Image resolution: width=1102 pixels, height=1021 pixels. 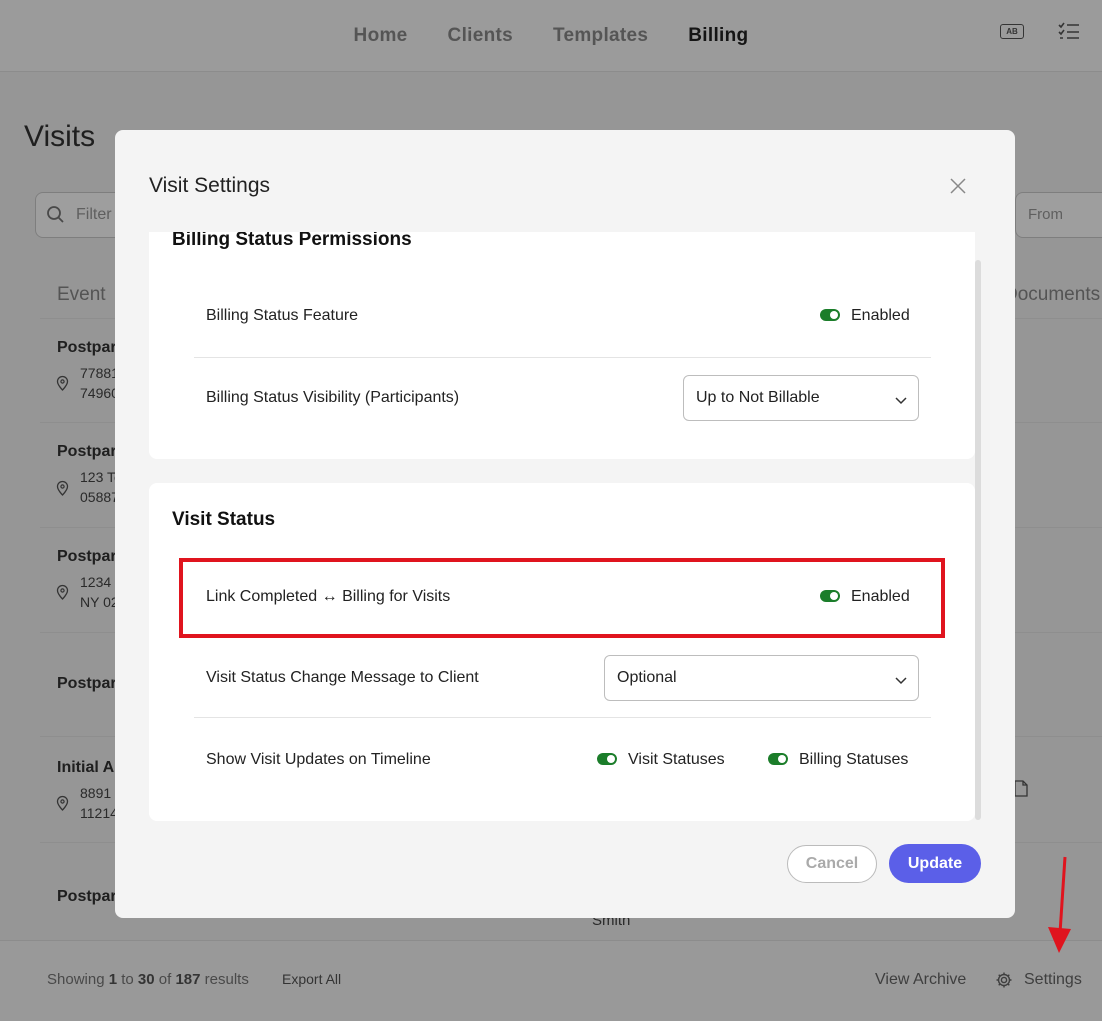 What do you see at coordinates (342, 677) in the screenshot?
I see `status-message-label: Visit Status Change Message to Client` at bounding box center [342, 677].